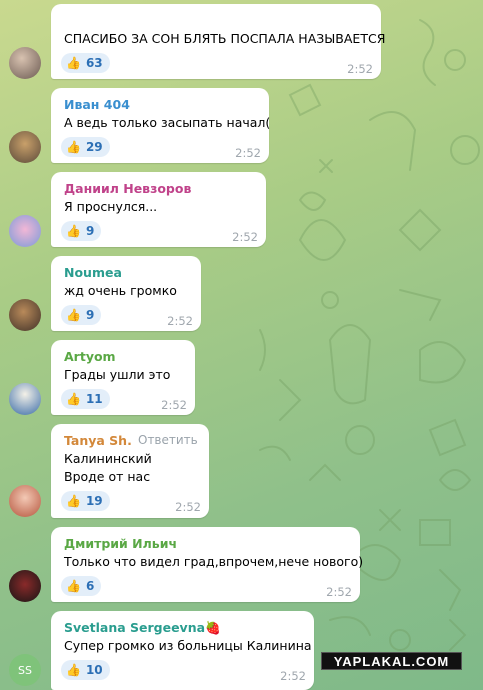  What do you see at coordinates (107, 476) in the screenshot?
I see `message-text: Вроде от нас` at bounding box center [107, 476].